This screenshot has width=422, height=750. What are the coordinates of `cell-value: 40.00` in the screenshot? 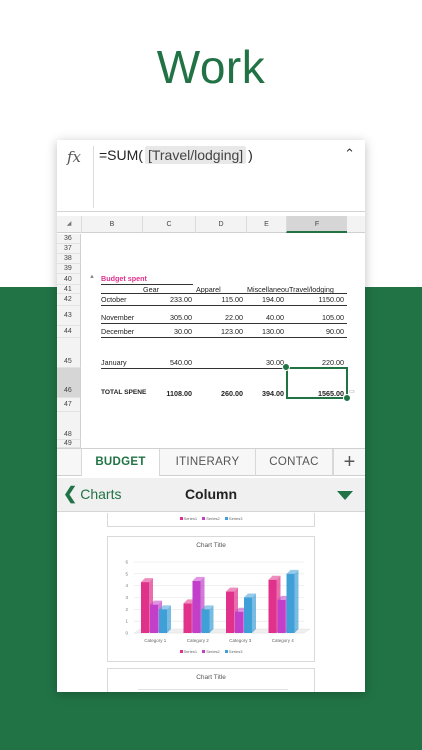 It's located at (265, 317).